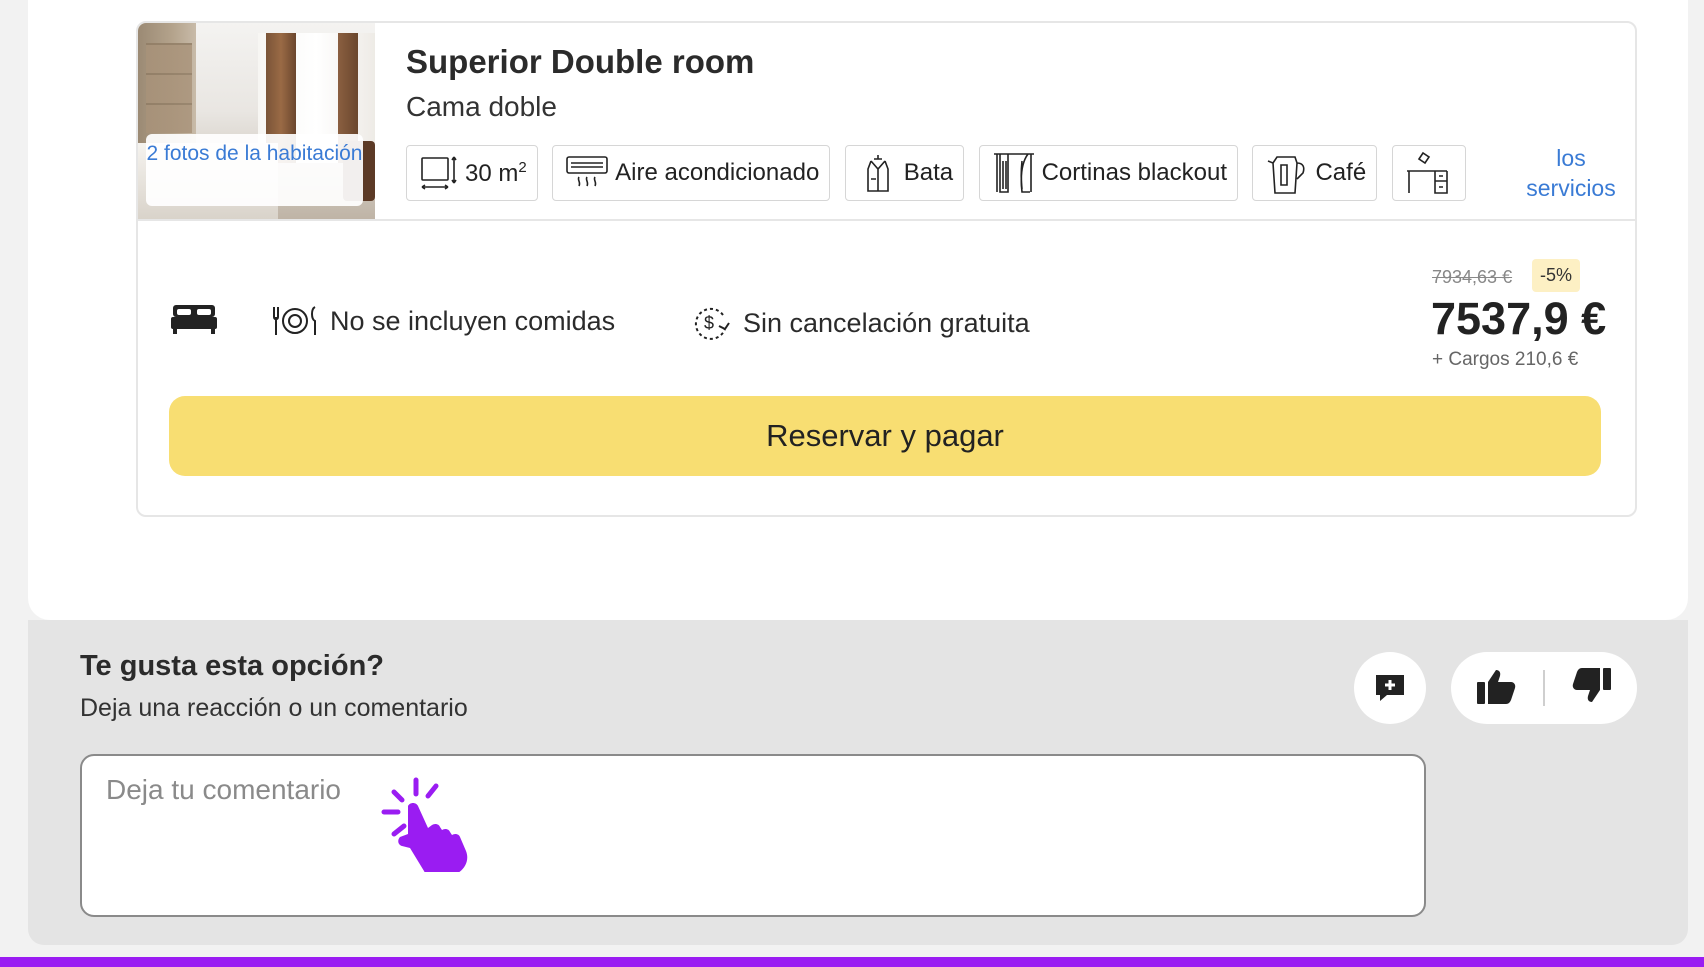  I want to click on card-divider, so click(886, 220).